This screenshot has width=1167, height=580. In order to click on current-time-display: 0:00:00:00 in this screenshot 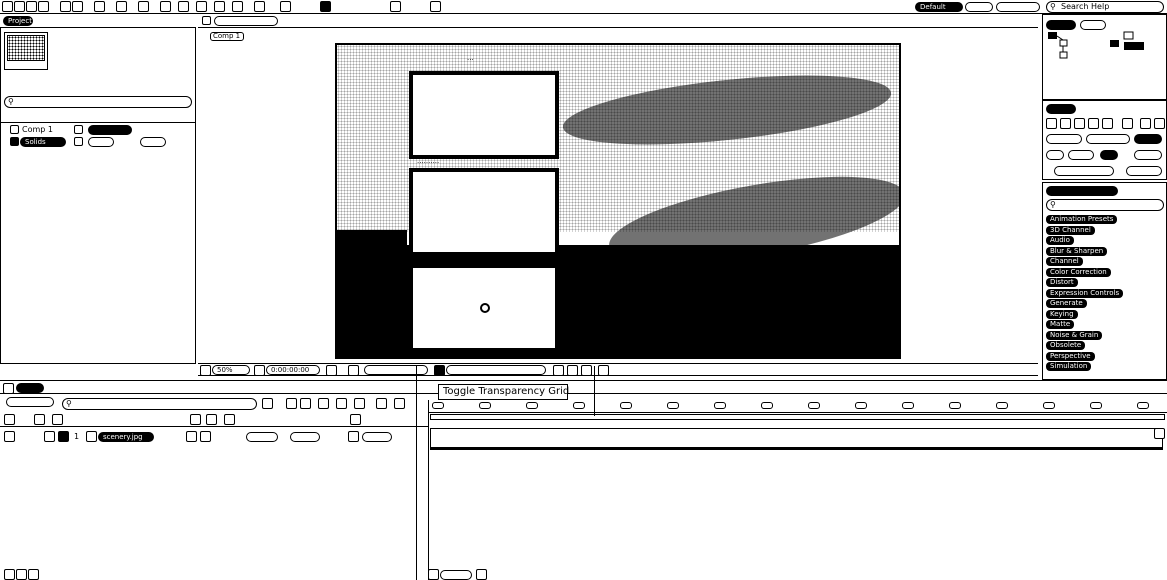, I will do `click(293, 370)`.